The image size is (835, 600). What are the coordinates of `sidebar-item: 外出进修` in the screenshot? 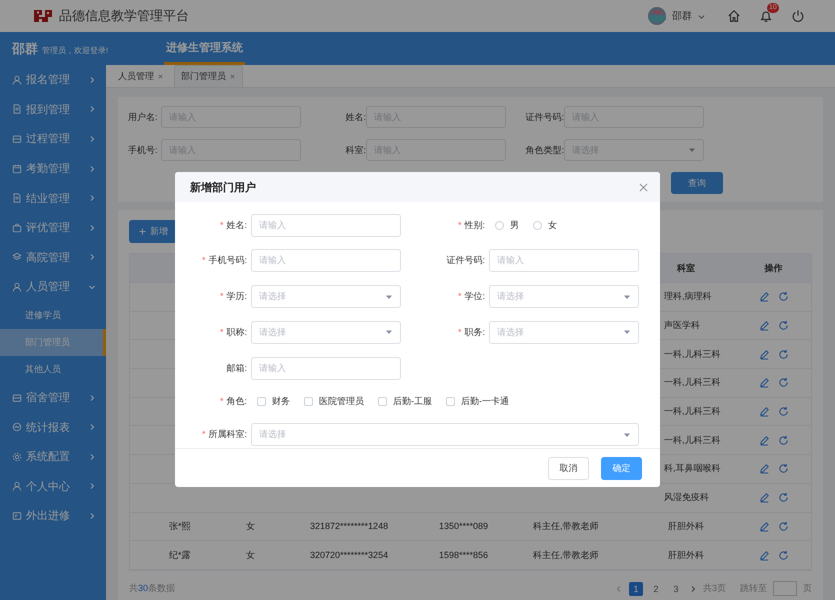 It's located at (53, 516).